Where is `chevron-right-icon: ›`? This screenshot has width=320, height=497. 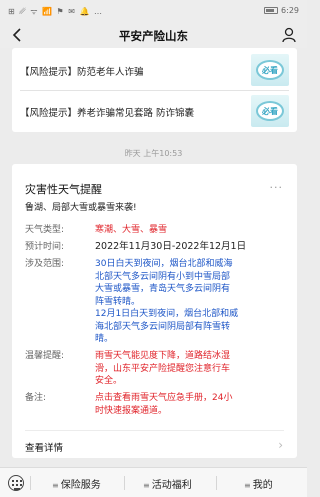 chevron-right-icon: › is located at coordinates (280, 445).